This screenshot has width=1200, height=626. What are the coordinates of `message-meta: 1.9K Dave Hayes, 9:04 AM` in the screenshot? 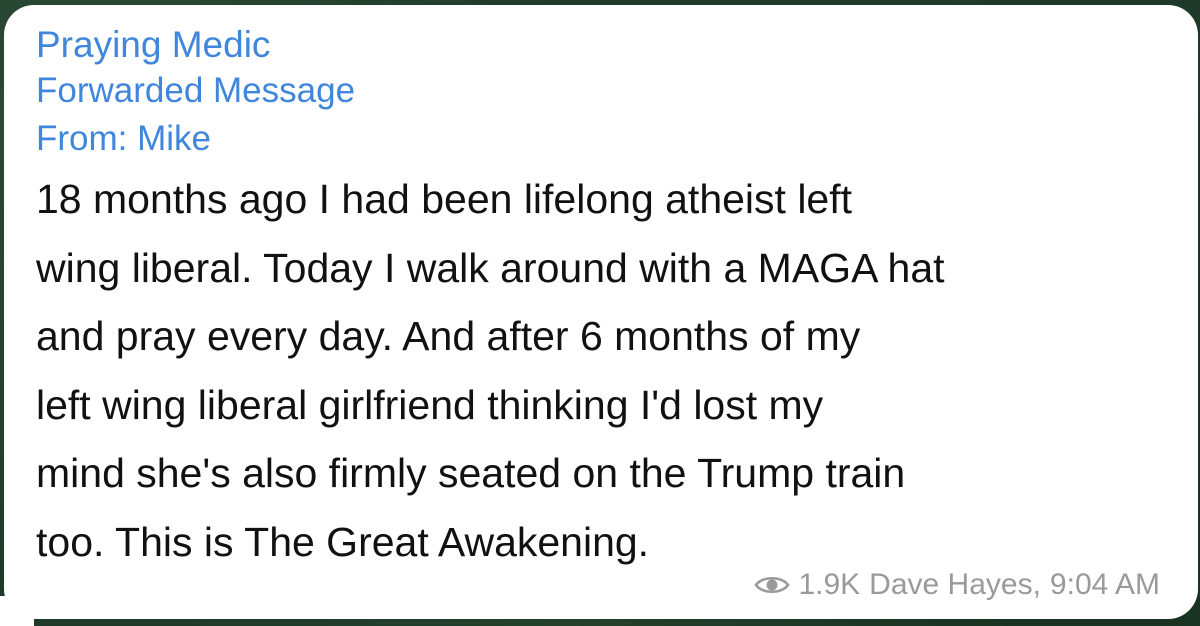 It's located at (957, 585).